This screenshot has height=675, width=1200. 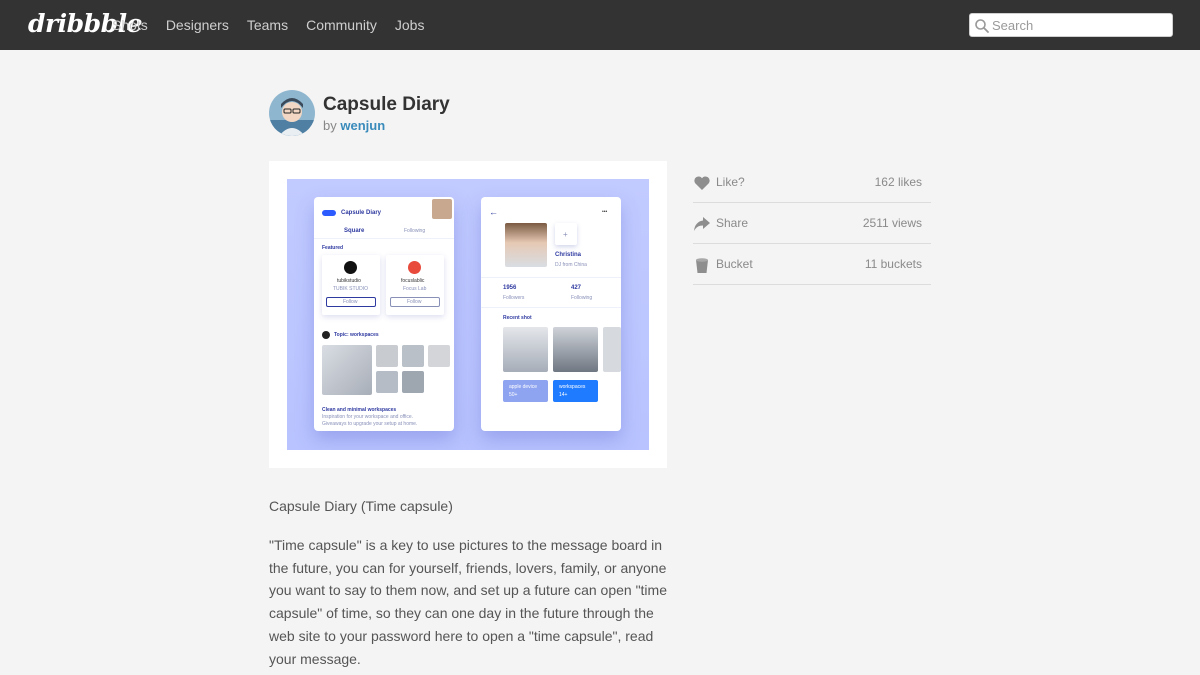 I want to click on avatar-illustration, so click(x=292, y=113).